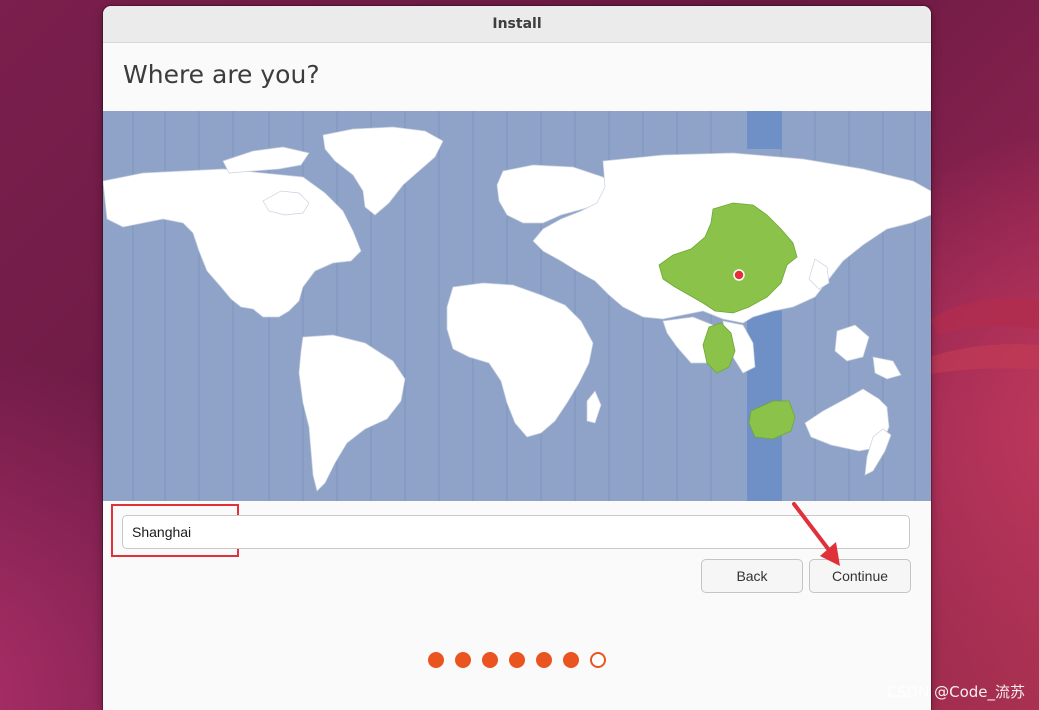  Describe the element at coordinates (955, 692) in the screenshot. I see `watermark: CSDN @Code_流苏` at that location.